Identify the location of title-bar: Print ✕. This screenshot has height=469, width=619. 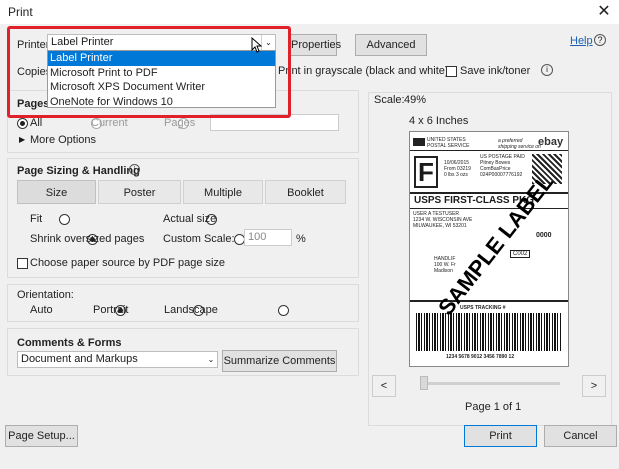
(309, 12).